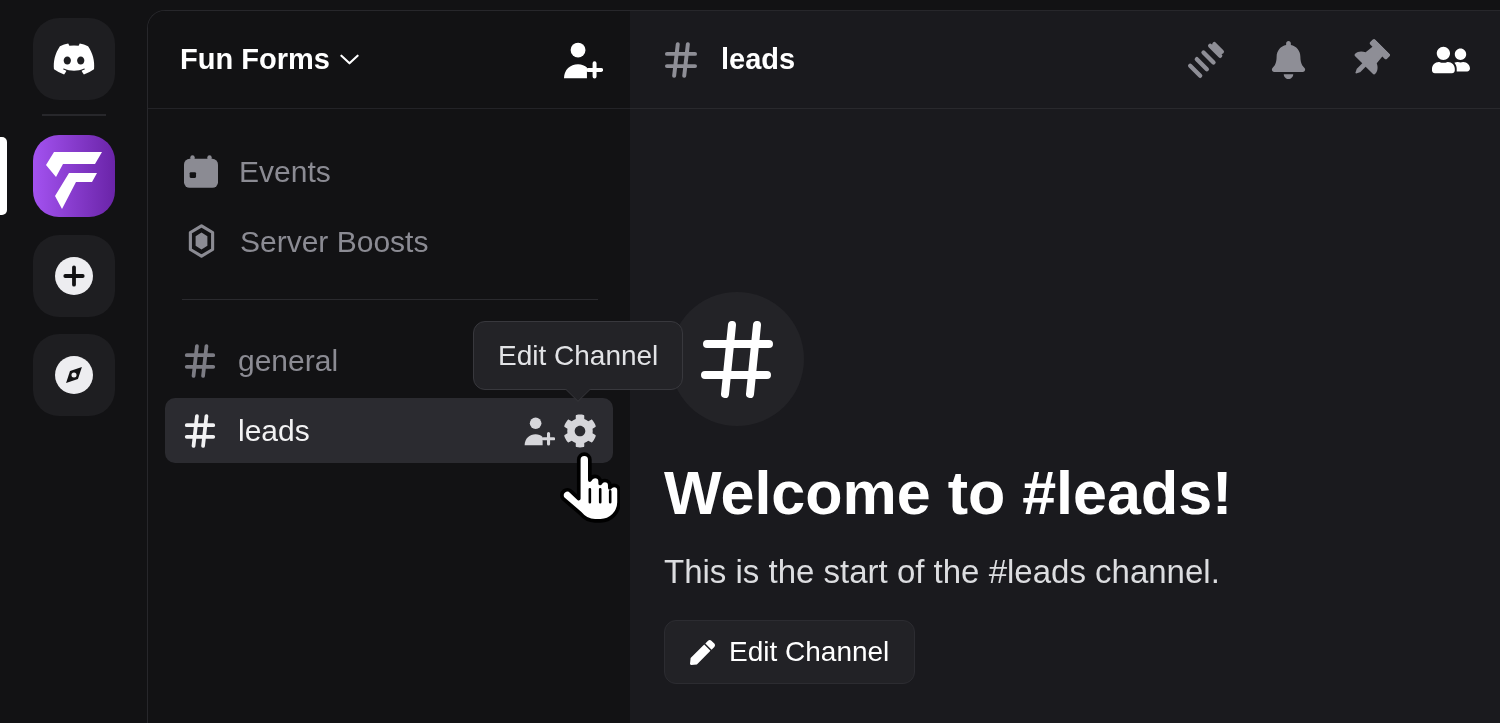 This screenshot has width=1500, height=723. What do you see at coordinates (758, 59) in the screenshot?
I see `channel-title: leads` at bounding box center [758, 59].